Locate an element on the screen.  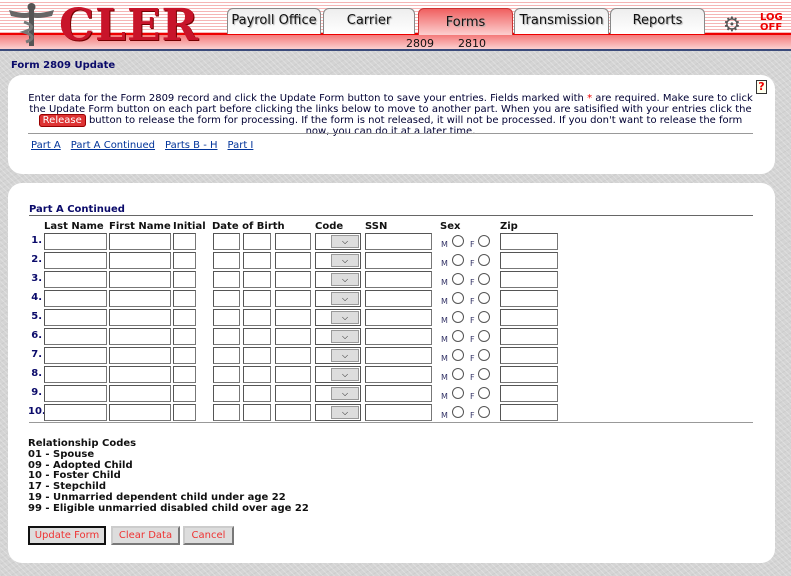
subnav-2809: 2809 is located at coordinates (420, 43).